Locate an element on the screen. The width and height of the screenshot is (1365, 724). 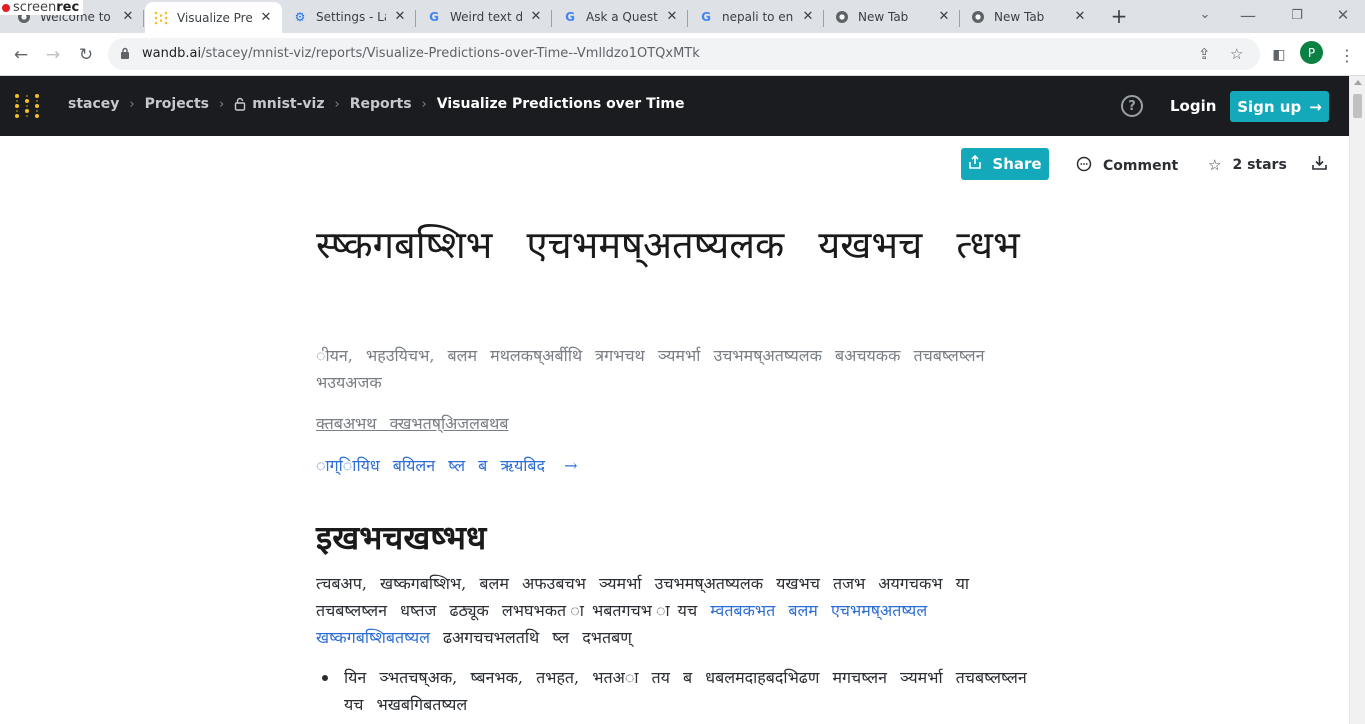
new-tab-button: + is located at coordinates (1119, 16).